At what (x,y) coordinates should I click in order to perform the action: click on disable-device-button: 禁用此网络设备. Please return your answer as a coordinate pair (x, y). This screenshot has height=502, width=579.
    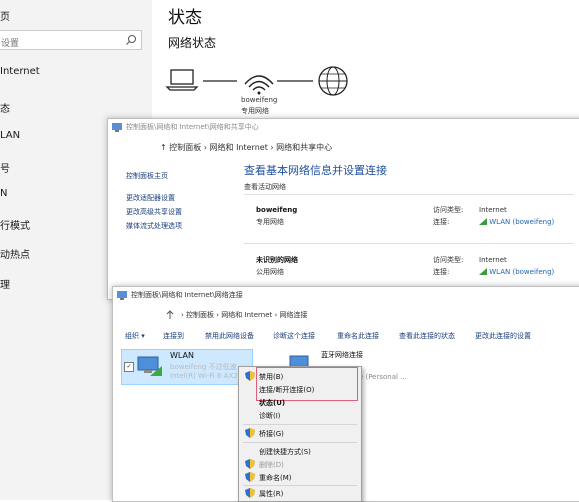
    Looking at the image, I should click on (229, 336).